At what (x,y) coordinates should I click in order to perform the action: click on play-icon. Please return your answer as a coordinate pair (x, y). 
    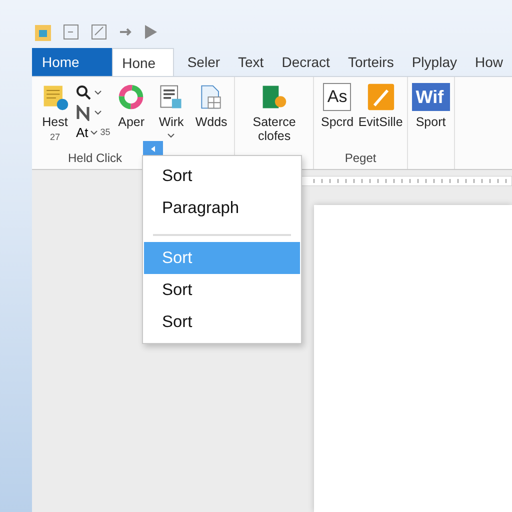
    Looking at the image, I should click on (151, 32).